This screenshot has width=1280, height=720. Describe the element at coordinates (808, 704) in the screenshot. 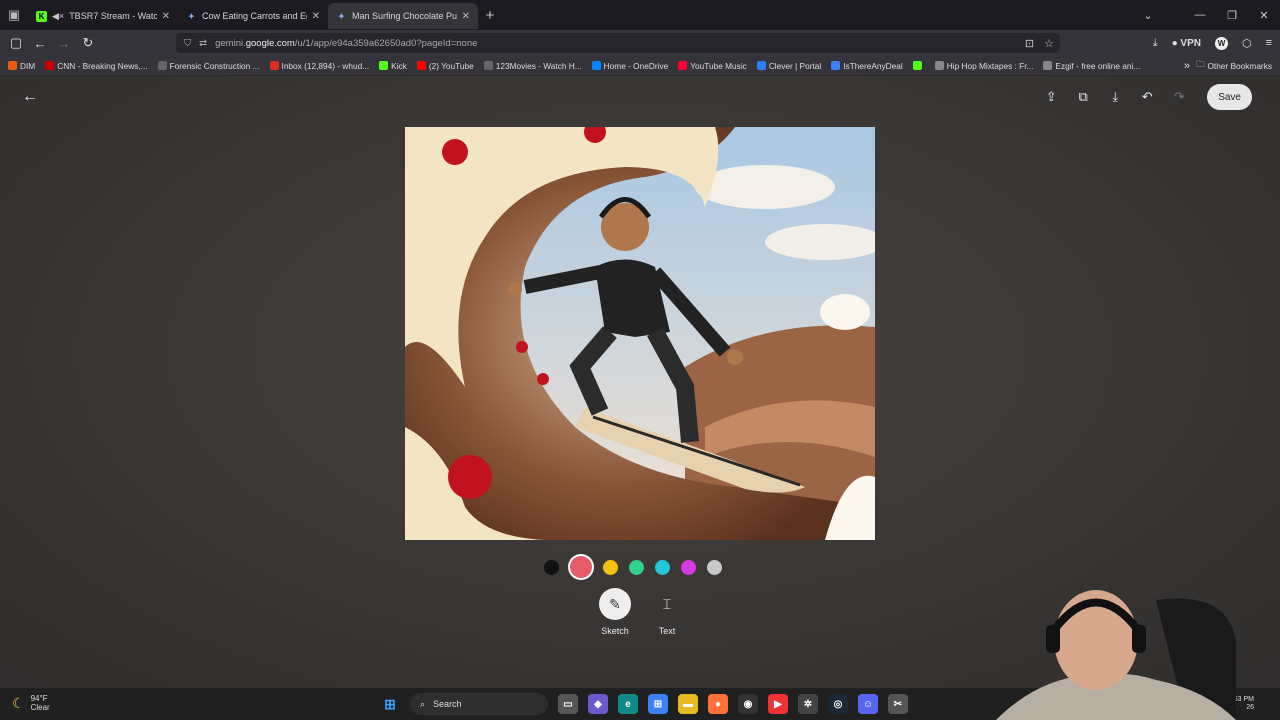

I see `steelseries-icon: ✲` at that location.